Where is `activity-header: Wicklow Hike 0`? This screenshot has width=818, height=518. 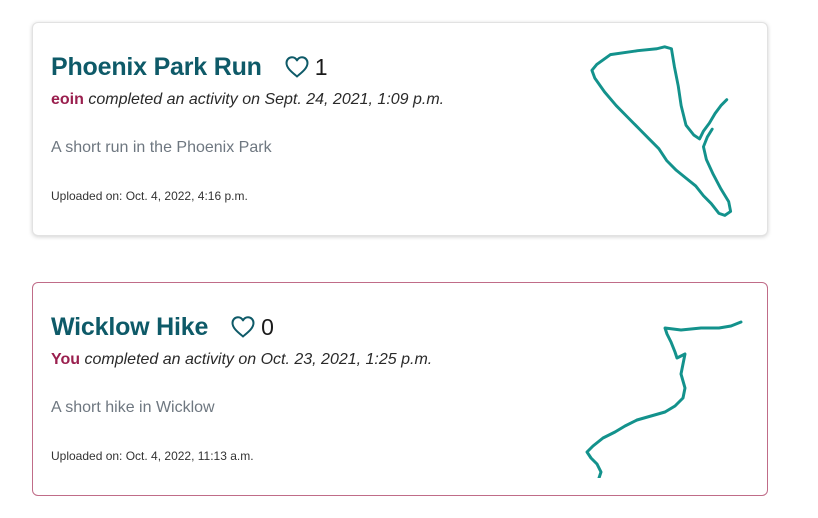
activity-header: Wicklow Hike 0 is located at coordinates (162, 327).